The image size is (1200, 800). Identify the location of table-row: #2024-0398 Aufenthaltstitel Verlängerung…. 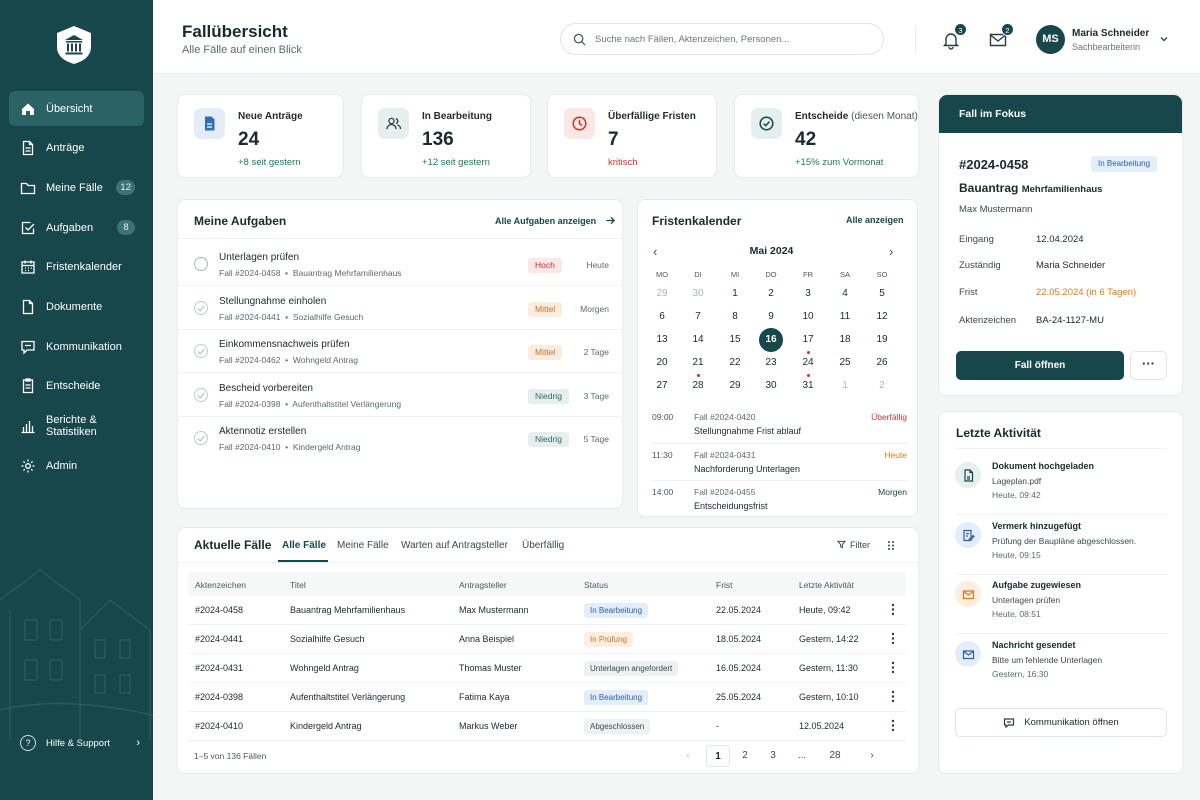
(547, 697).